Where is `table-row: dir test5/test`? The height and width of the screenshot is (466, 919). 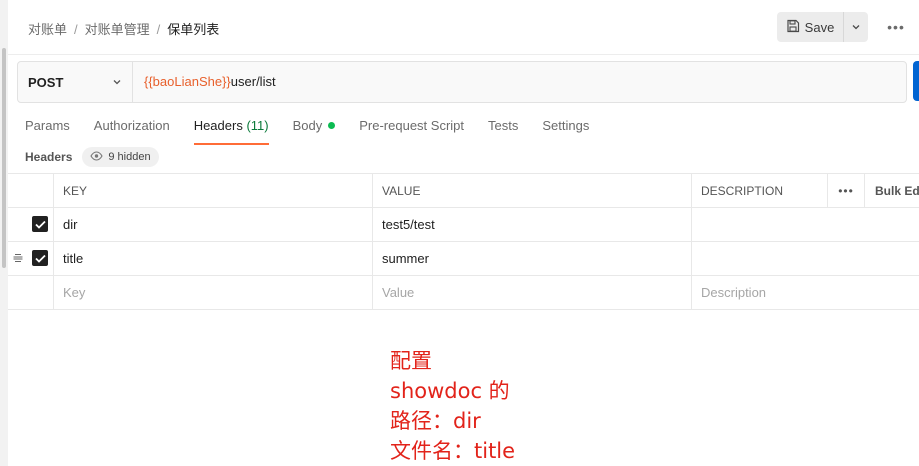
table-row: dir test5/test is located at coordinates (463, 225).